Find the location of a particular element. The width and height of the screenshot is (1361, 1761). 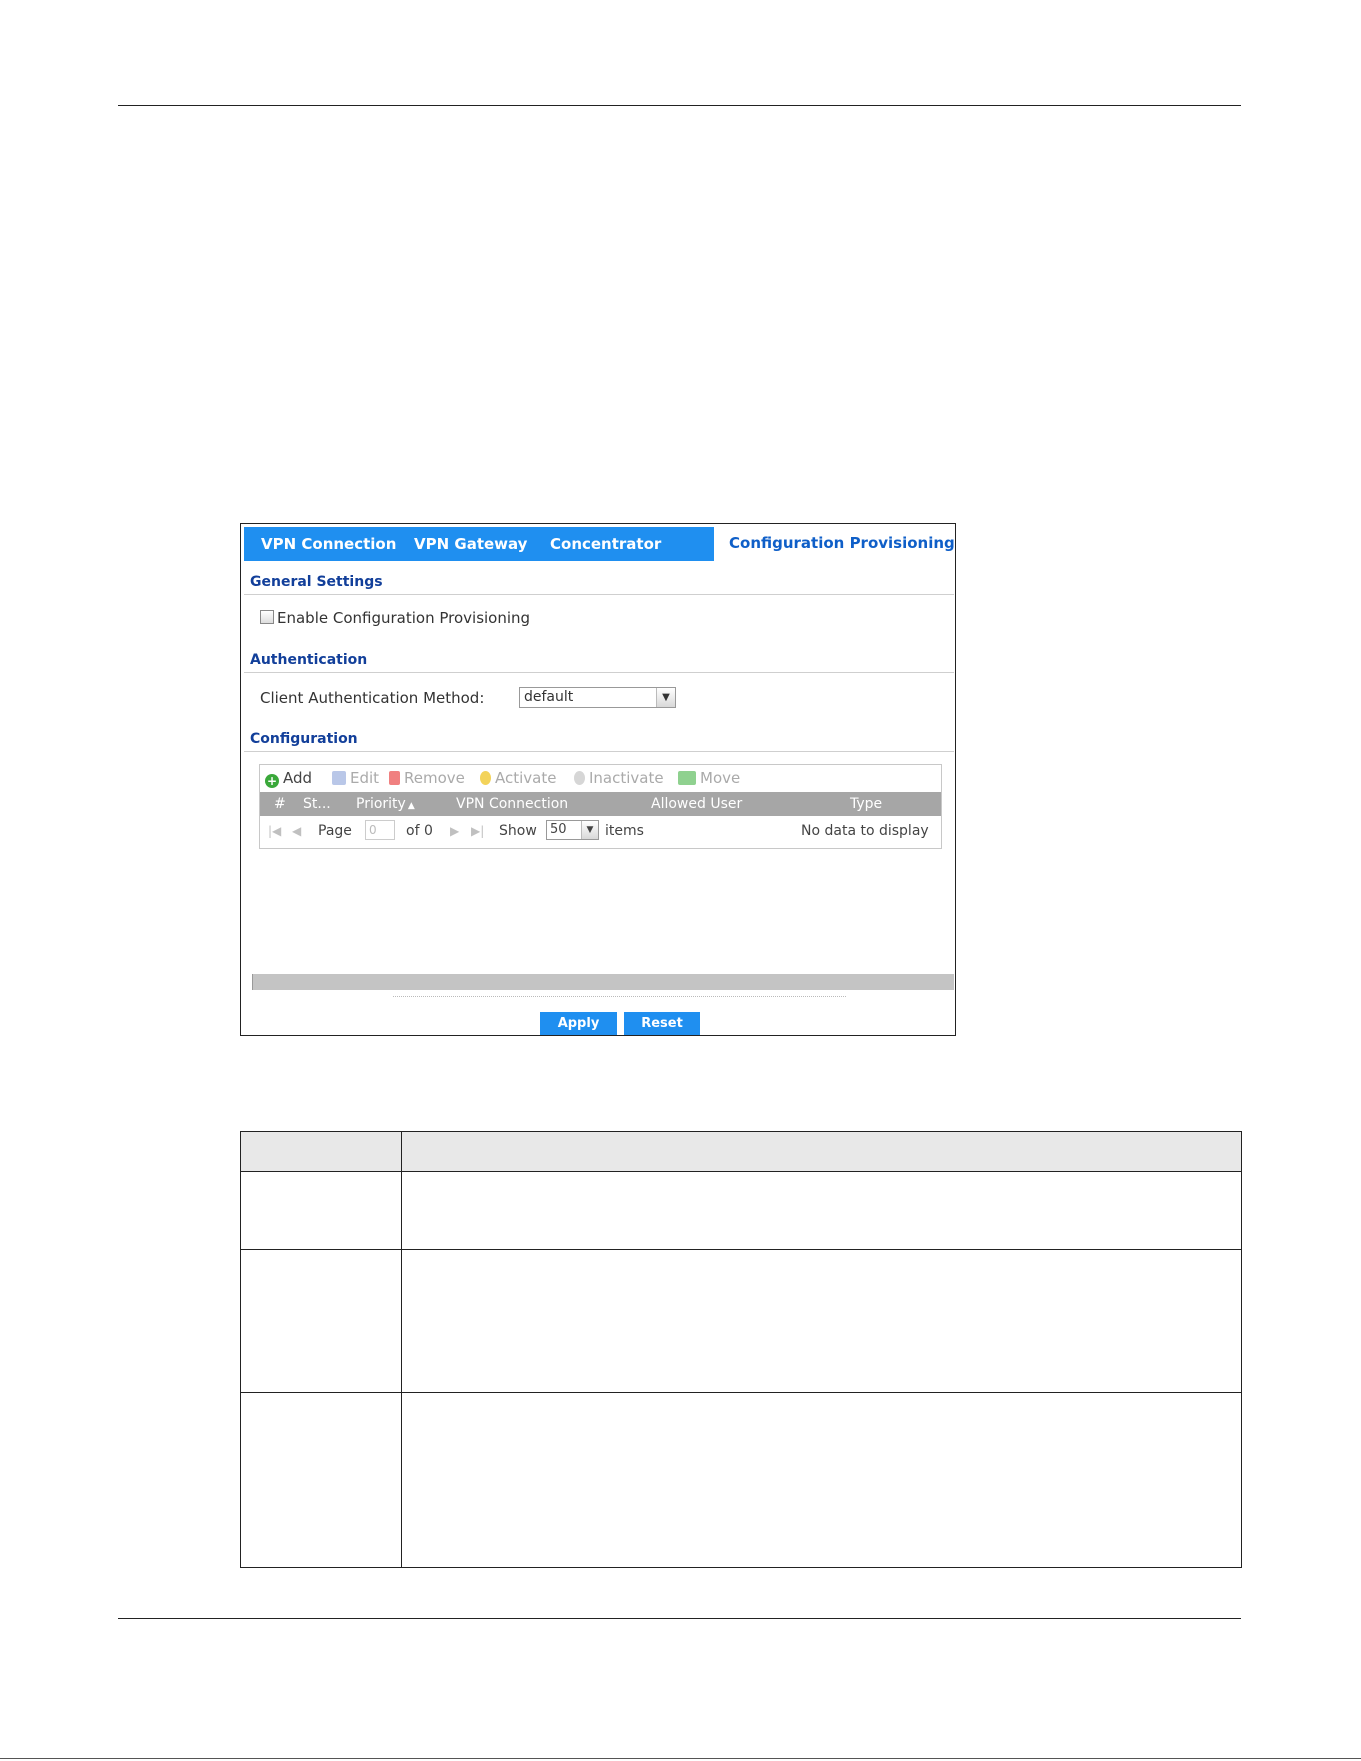

prev-page-icon: ◀ is located at coordinates (296, 831).